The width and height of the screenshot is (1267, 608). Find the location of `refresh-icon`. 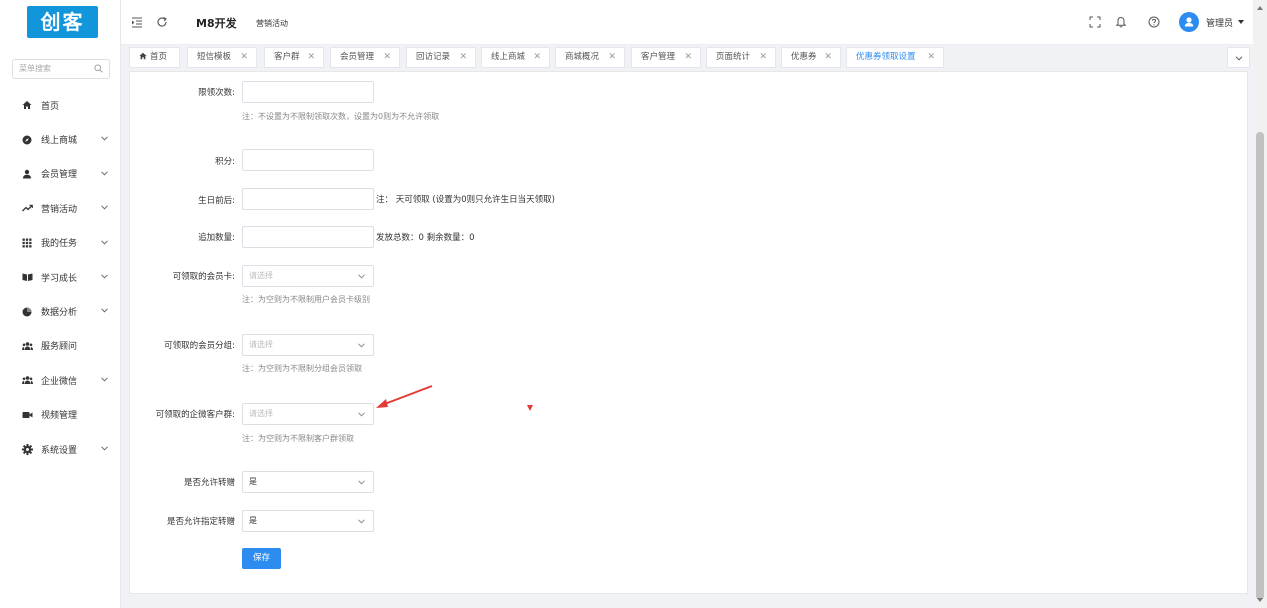

refresh-icon is located at coordinates (162, 22).